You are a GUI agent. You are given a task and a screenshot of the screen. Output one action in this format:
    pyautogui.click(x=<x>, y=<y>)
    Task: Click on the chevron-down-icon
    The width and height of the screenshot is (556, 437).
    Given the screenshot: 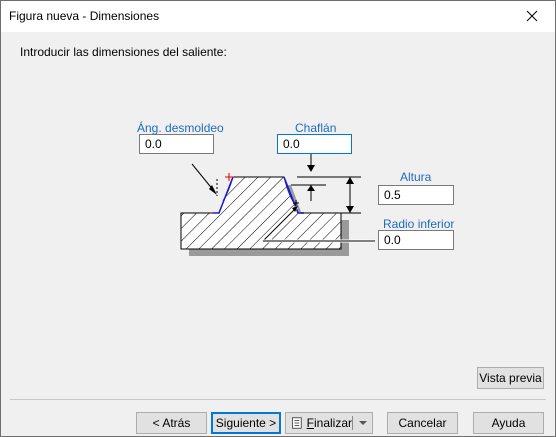 What is the action you would take?
    pyautogui.click(x=362, y=423)
    